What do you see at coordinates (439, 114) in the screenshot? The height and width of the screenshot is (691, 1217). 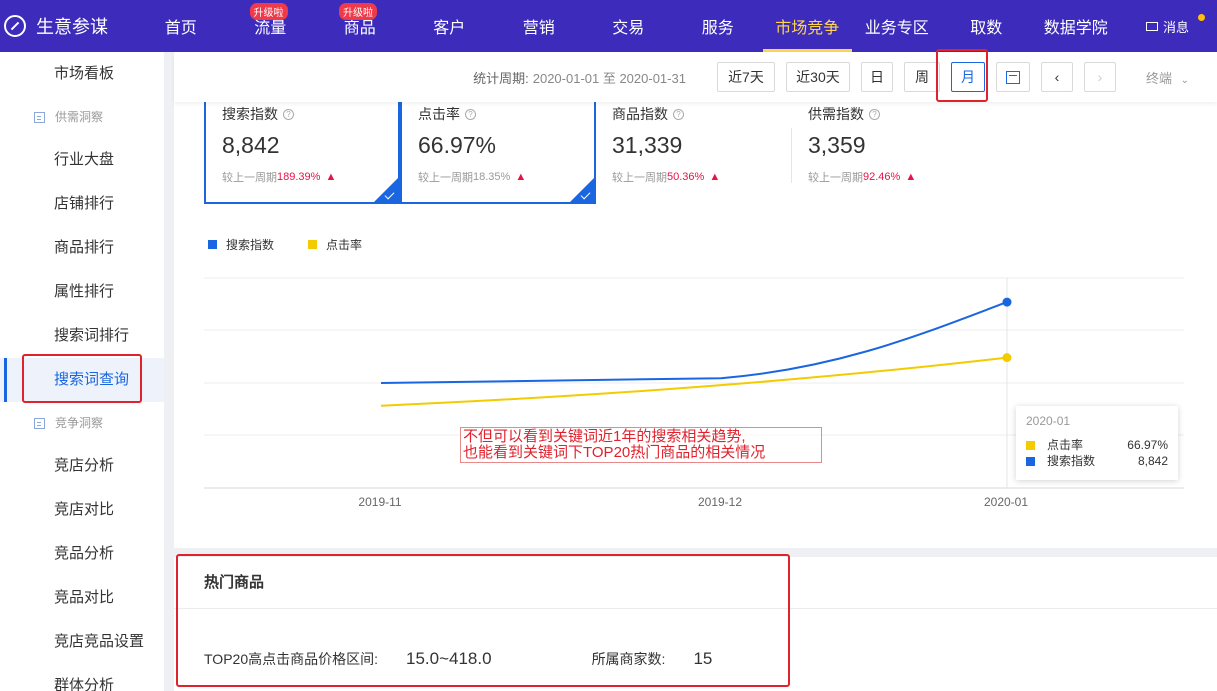 I see `metric-label: 点击率` at bounding box center [439, 114].